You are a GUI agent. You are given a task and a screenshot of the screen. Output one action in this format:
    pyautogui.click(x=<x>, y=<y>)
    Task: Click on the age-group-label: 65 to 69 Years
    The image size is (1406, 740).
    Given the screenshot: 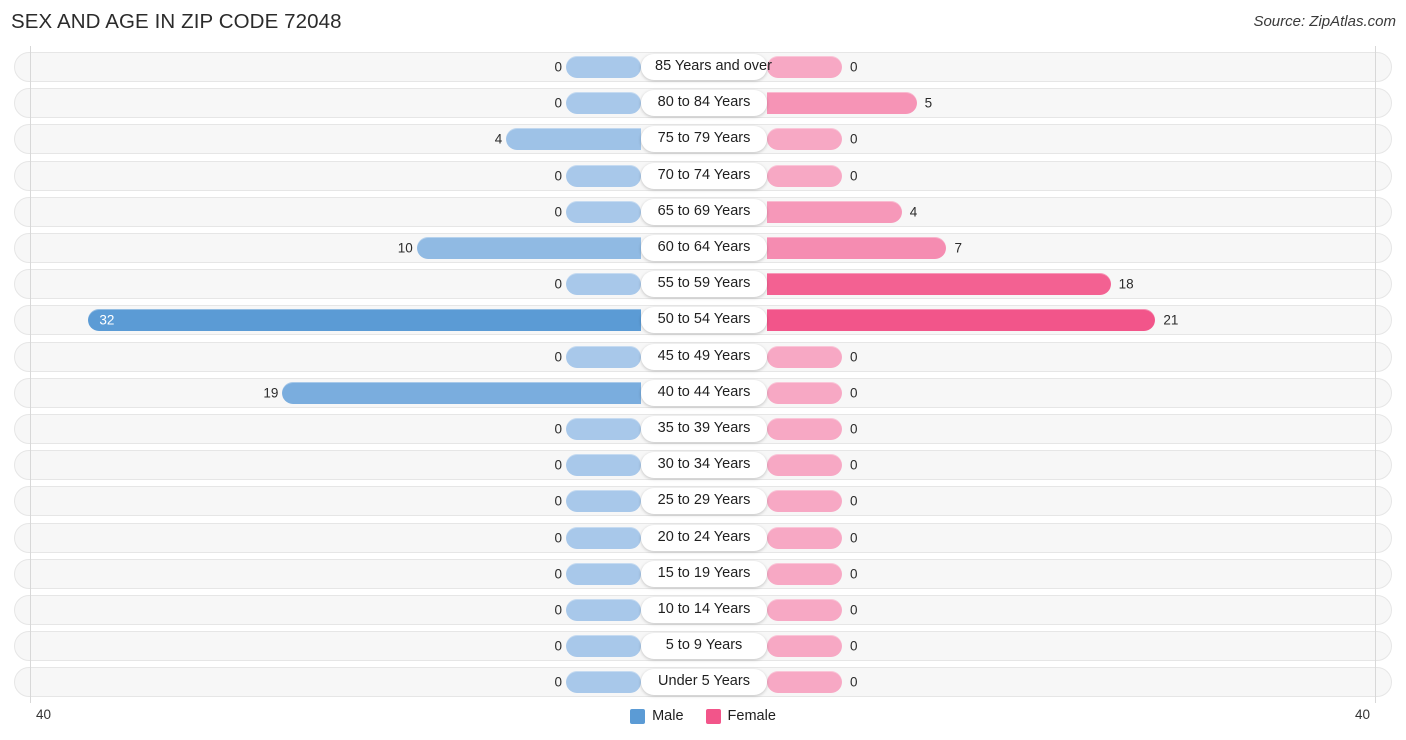 What is the action you would take?
    pyautogui.click(x=704, y=211)
    